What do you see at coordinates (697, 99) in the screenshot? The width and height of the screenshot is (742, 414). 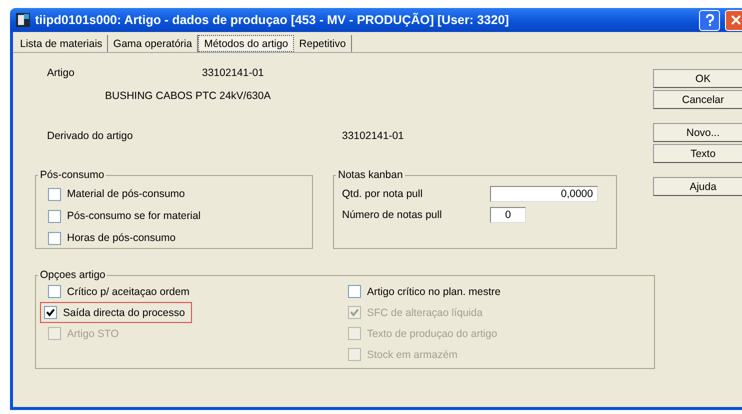 I see `dialog-button: Cancelar` at bounding box center [697, 99].